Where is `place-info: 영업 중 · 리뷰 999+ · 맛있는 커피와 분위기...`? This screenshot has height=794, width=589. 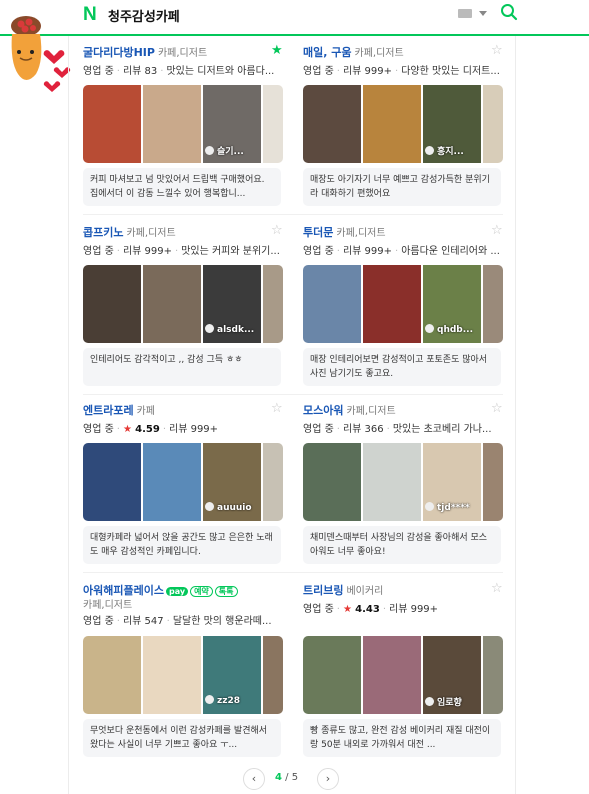
place-info: 영업 중 · 리뷰 999+ · 맛있는 커피와 분위기... is located at coordinates (181, 251).